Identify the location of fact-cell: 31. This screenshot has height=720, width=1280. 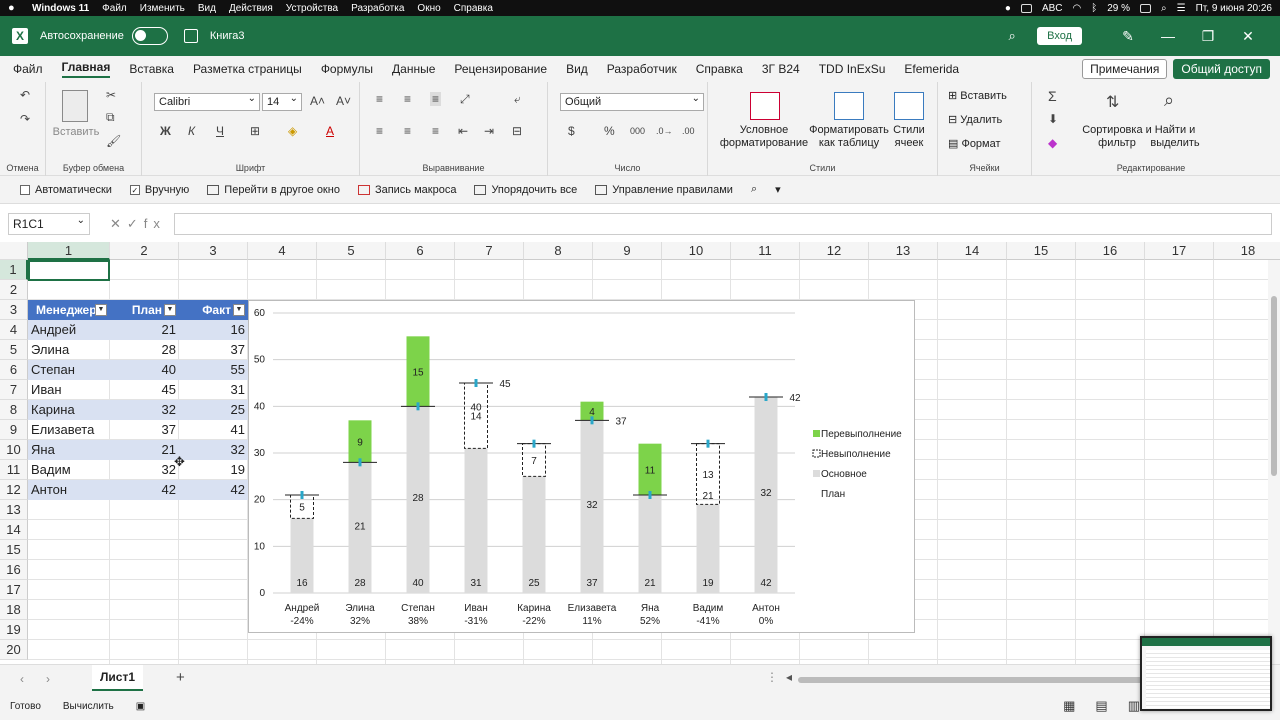
(213, 390).